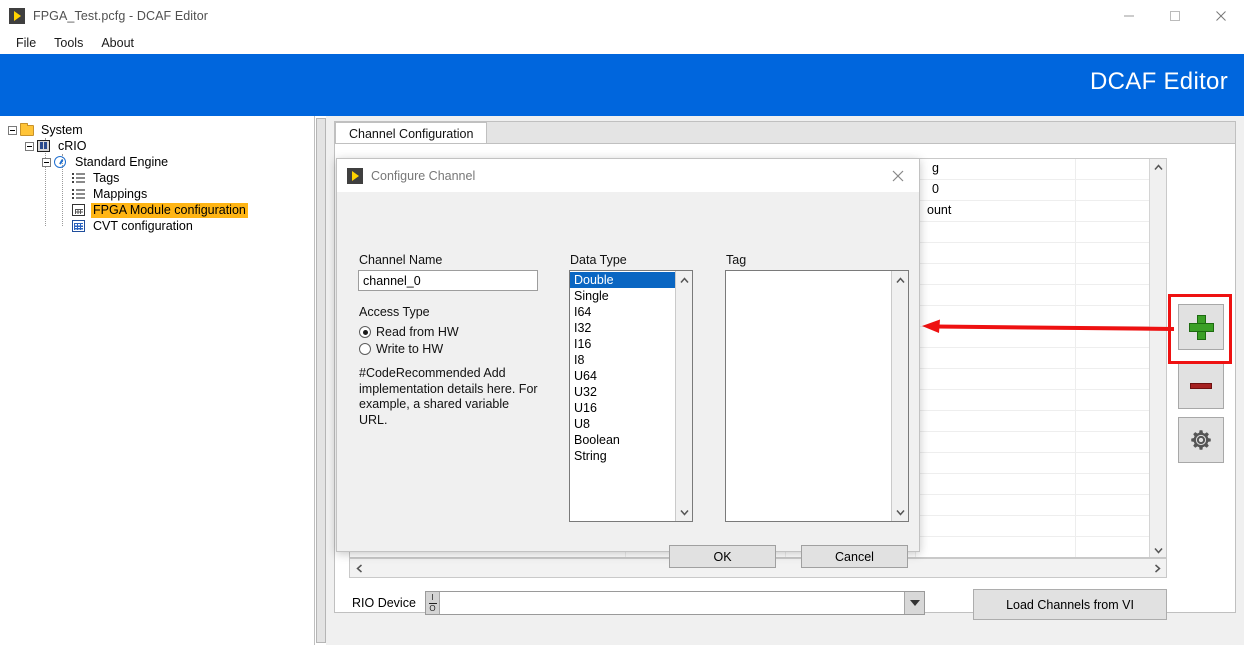 This screenshot has width=1244, height=645. Describe the element at coordinates (26, 43) in the screenshot. I see `menu-item-file: File` at that location.